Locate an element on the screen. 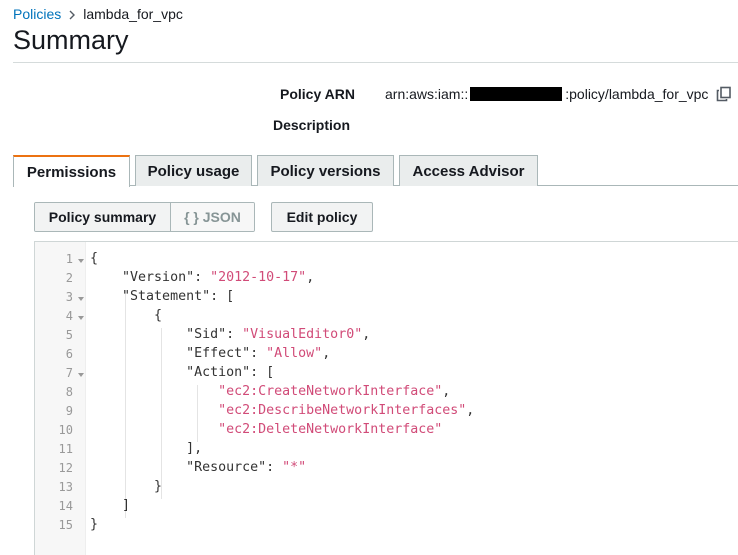 The image size is (738, 555). code-line: "ec2:DeleteNetworkInterface" is located at coordinates (330, 429).